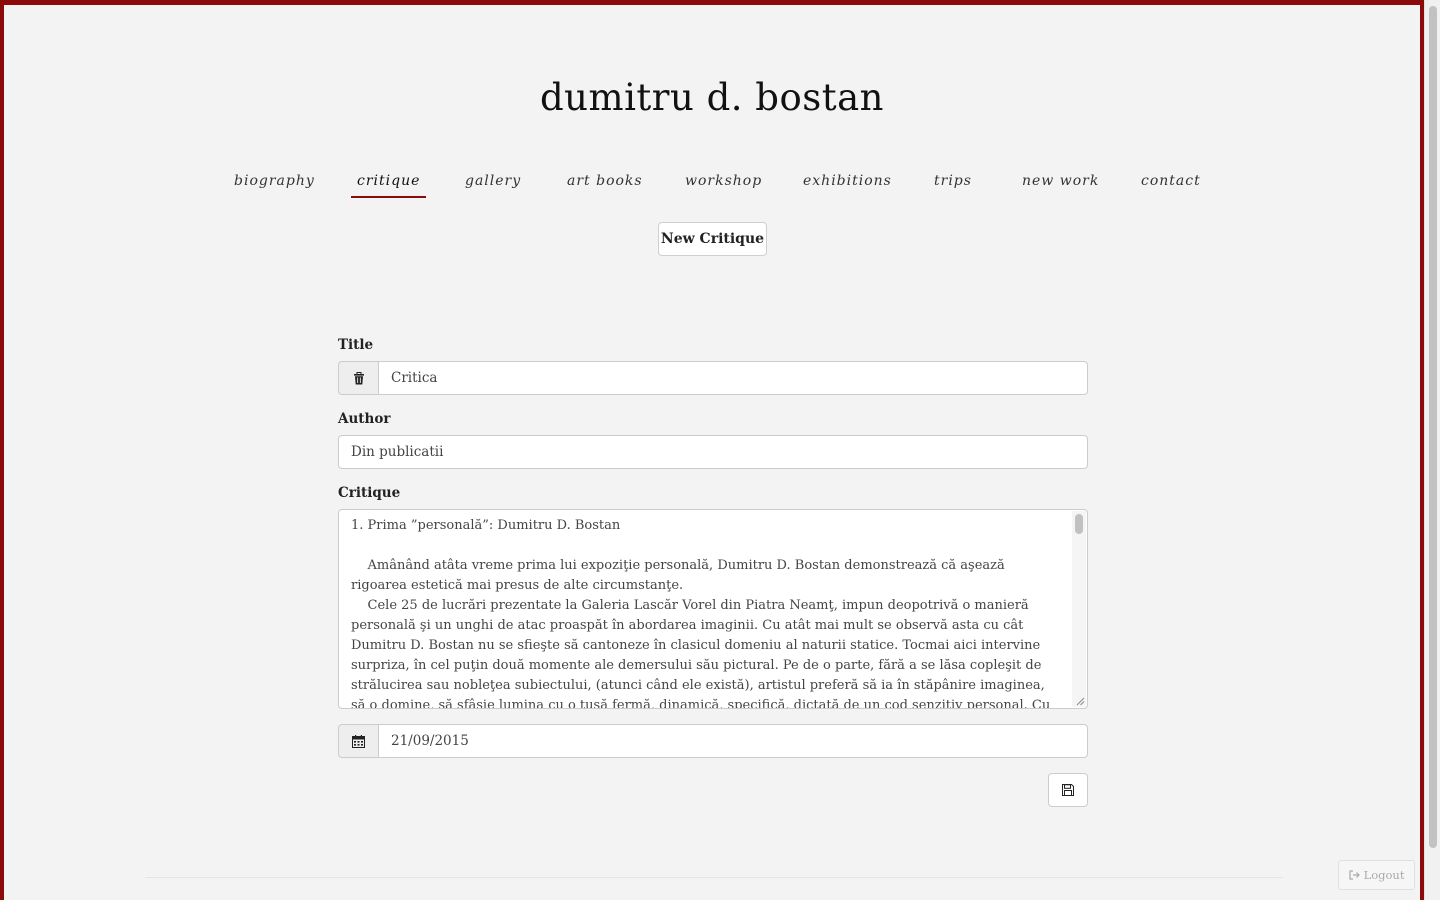 This screenshot has width=1440, height=900. What do you see at coordinates (1079, 609) in the screenshot?
I see `textarea-scrollbar` at bounding box center [1079, 609].